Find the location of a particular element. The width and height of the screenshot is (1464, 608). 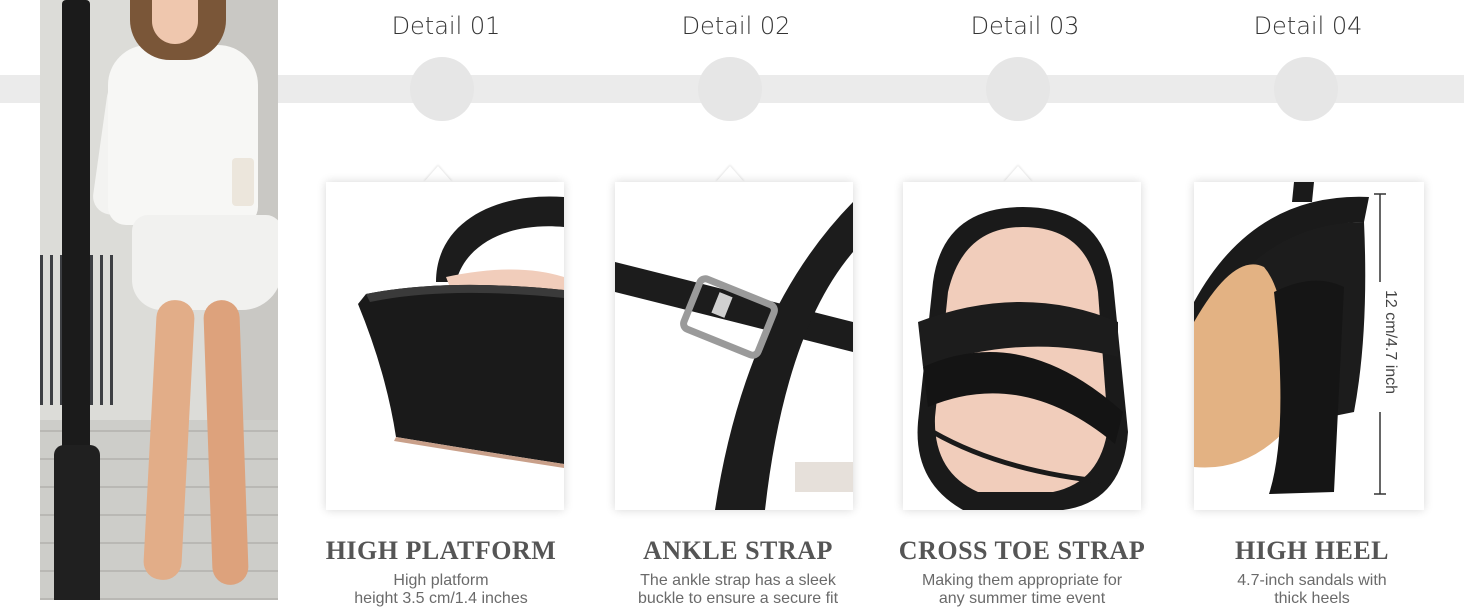

platform-shoe-illustration is located at coordinates (461, 332).